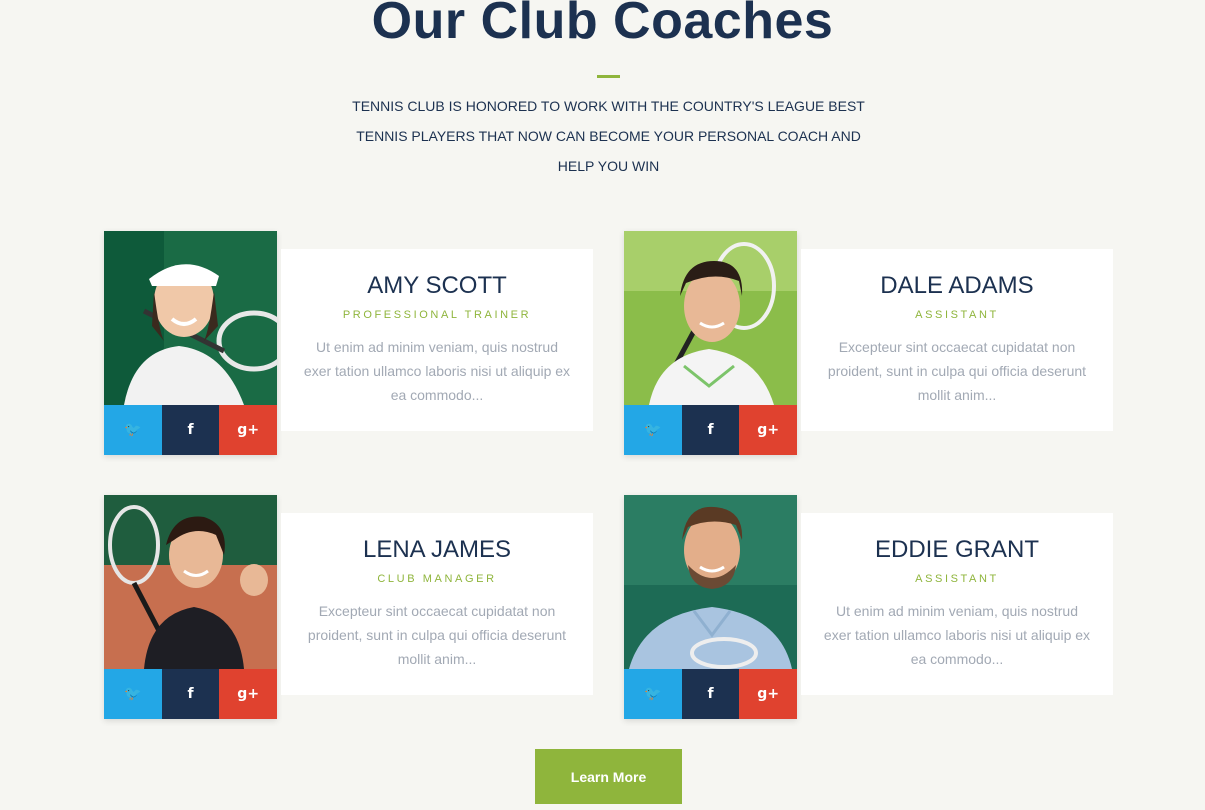 The image size is (1205, 810). Describe the element at coordinates (608, 776) in the screenshot. I see `learn-more-button: Learn More` at that location.